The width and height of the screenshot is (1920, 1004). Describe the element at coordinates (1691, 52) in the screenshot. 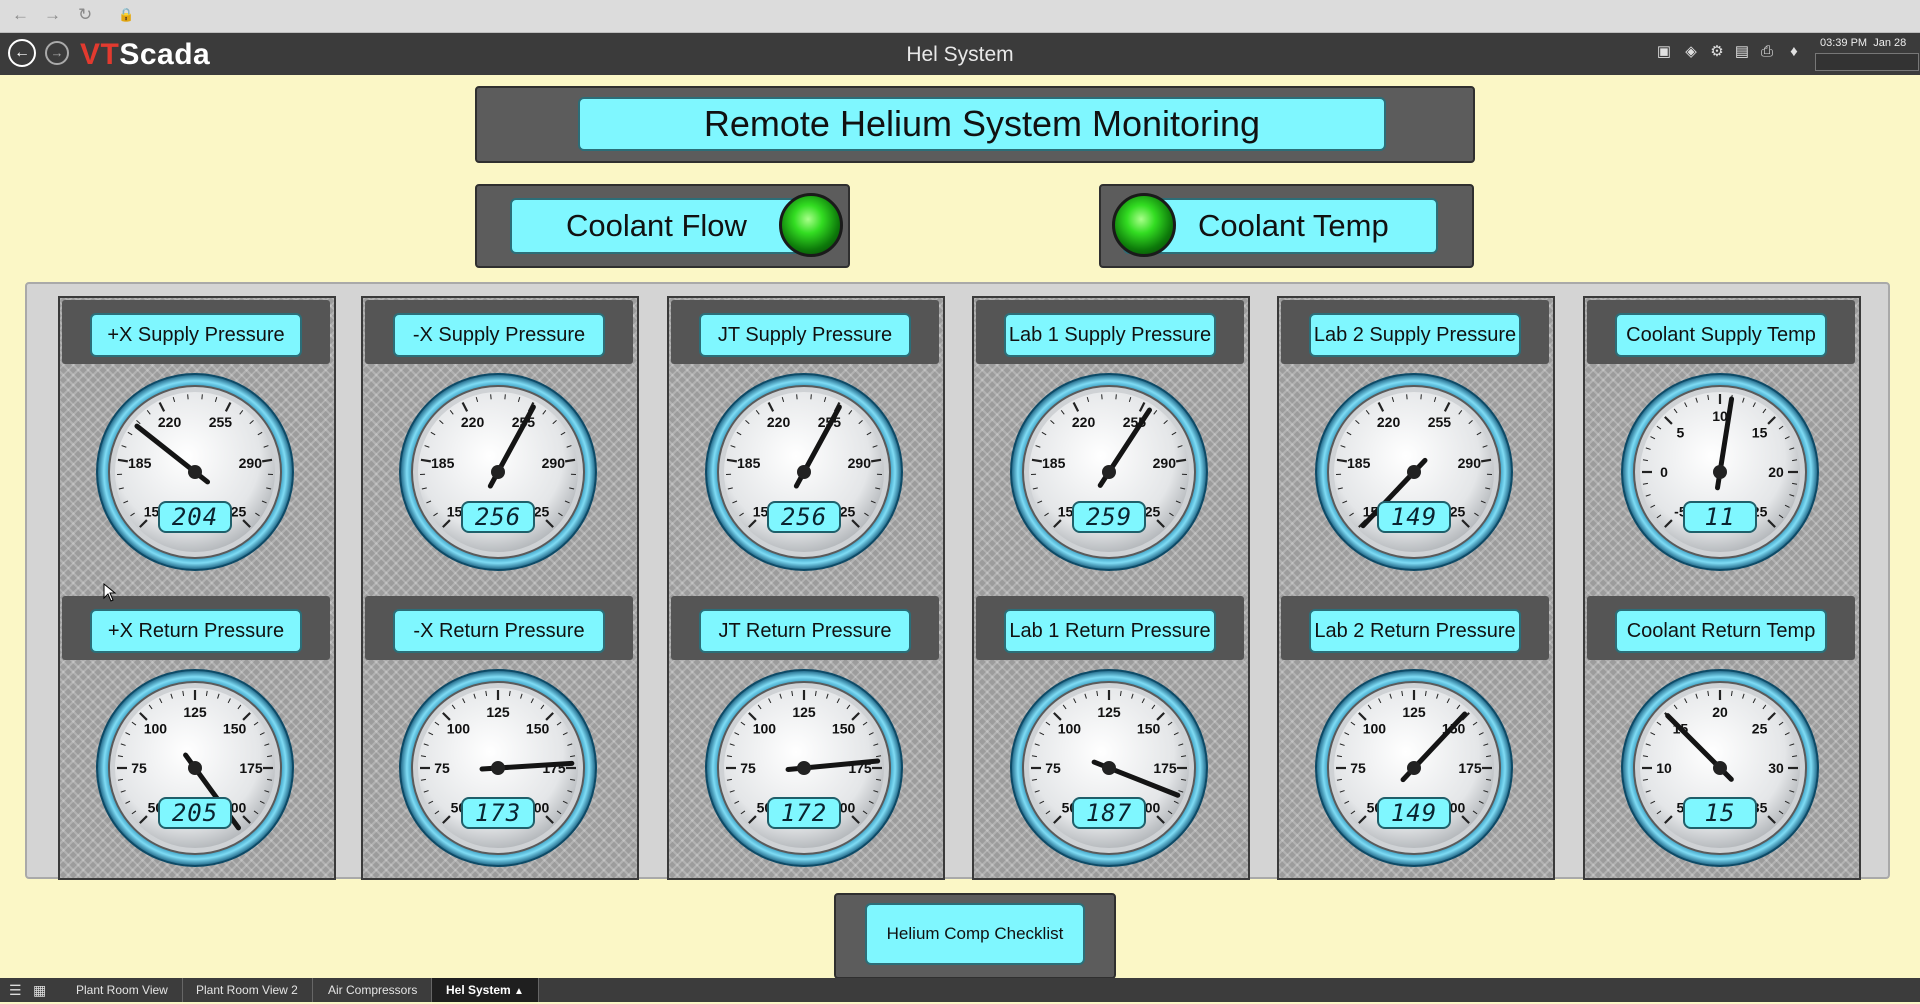

I see `tag-icon: ◈` at that location.